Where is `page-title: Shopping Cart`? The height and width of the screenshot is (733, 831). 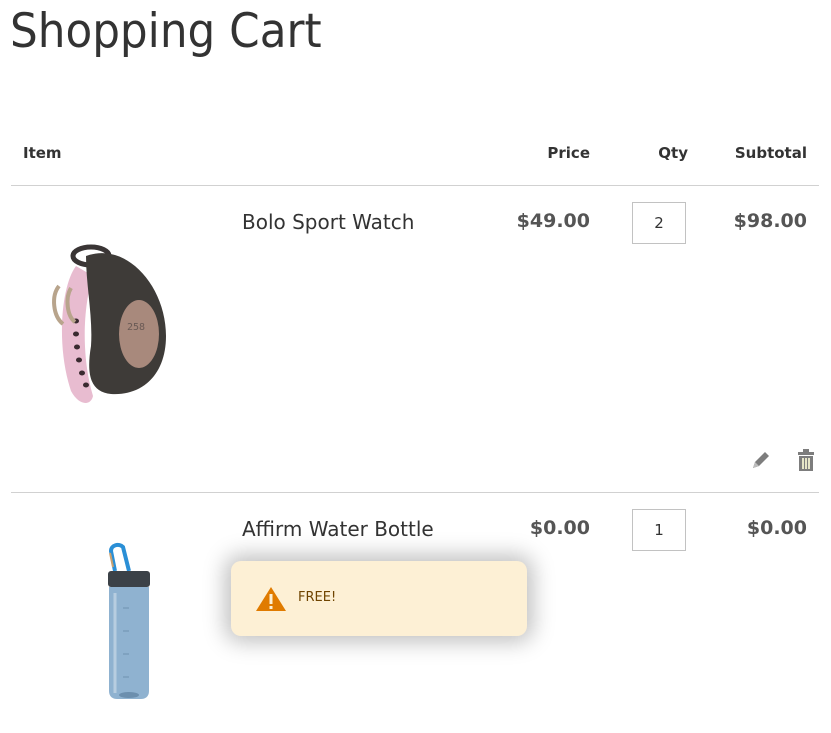
page-title: Shopping Cart is located at coordinates (166, 31).